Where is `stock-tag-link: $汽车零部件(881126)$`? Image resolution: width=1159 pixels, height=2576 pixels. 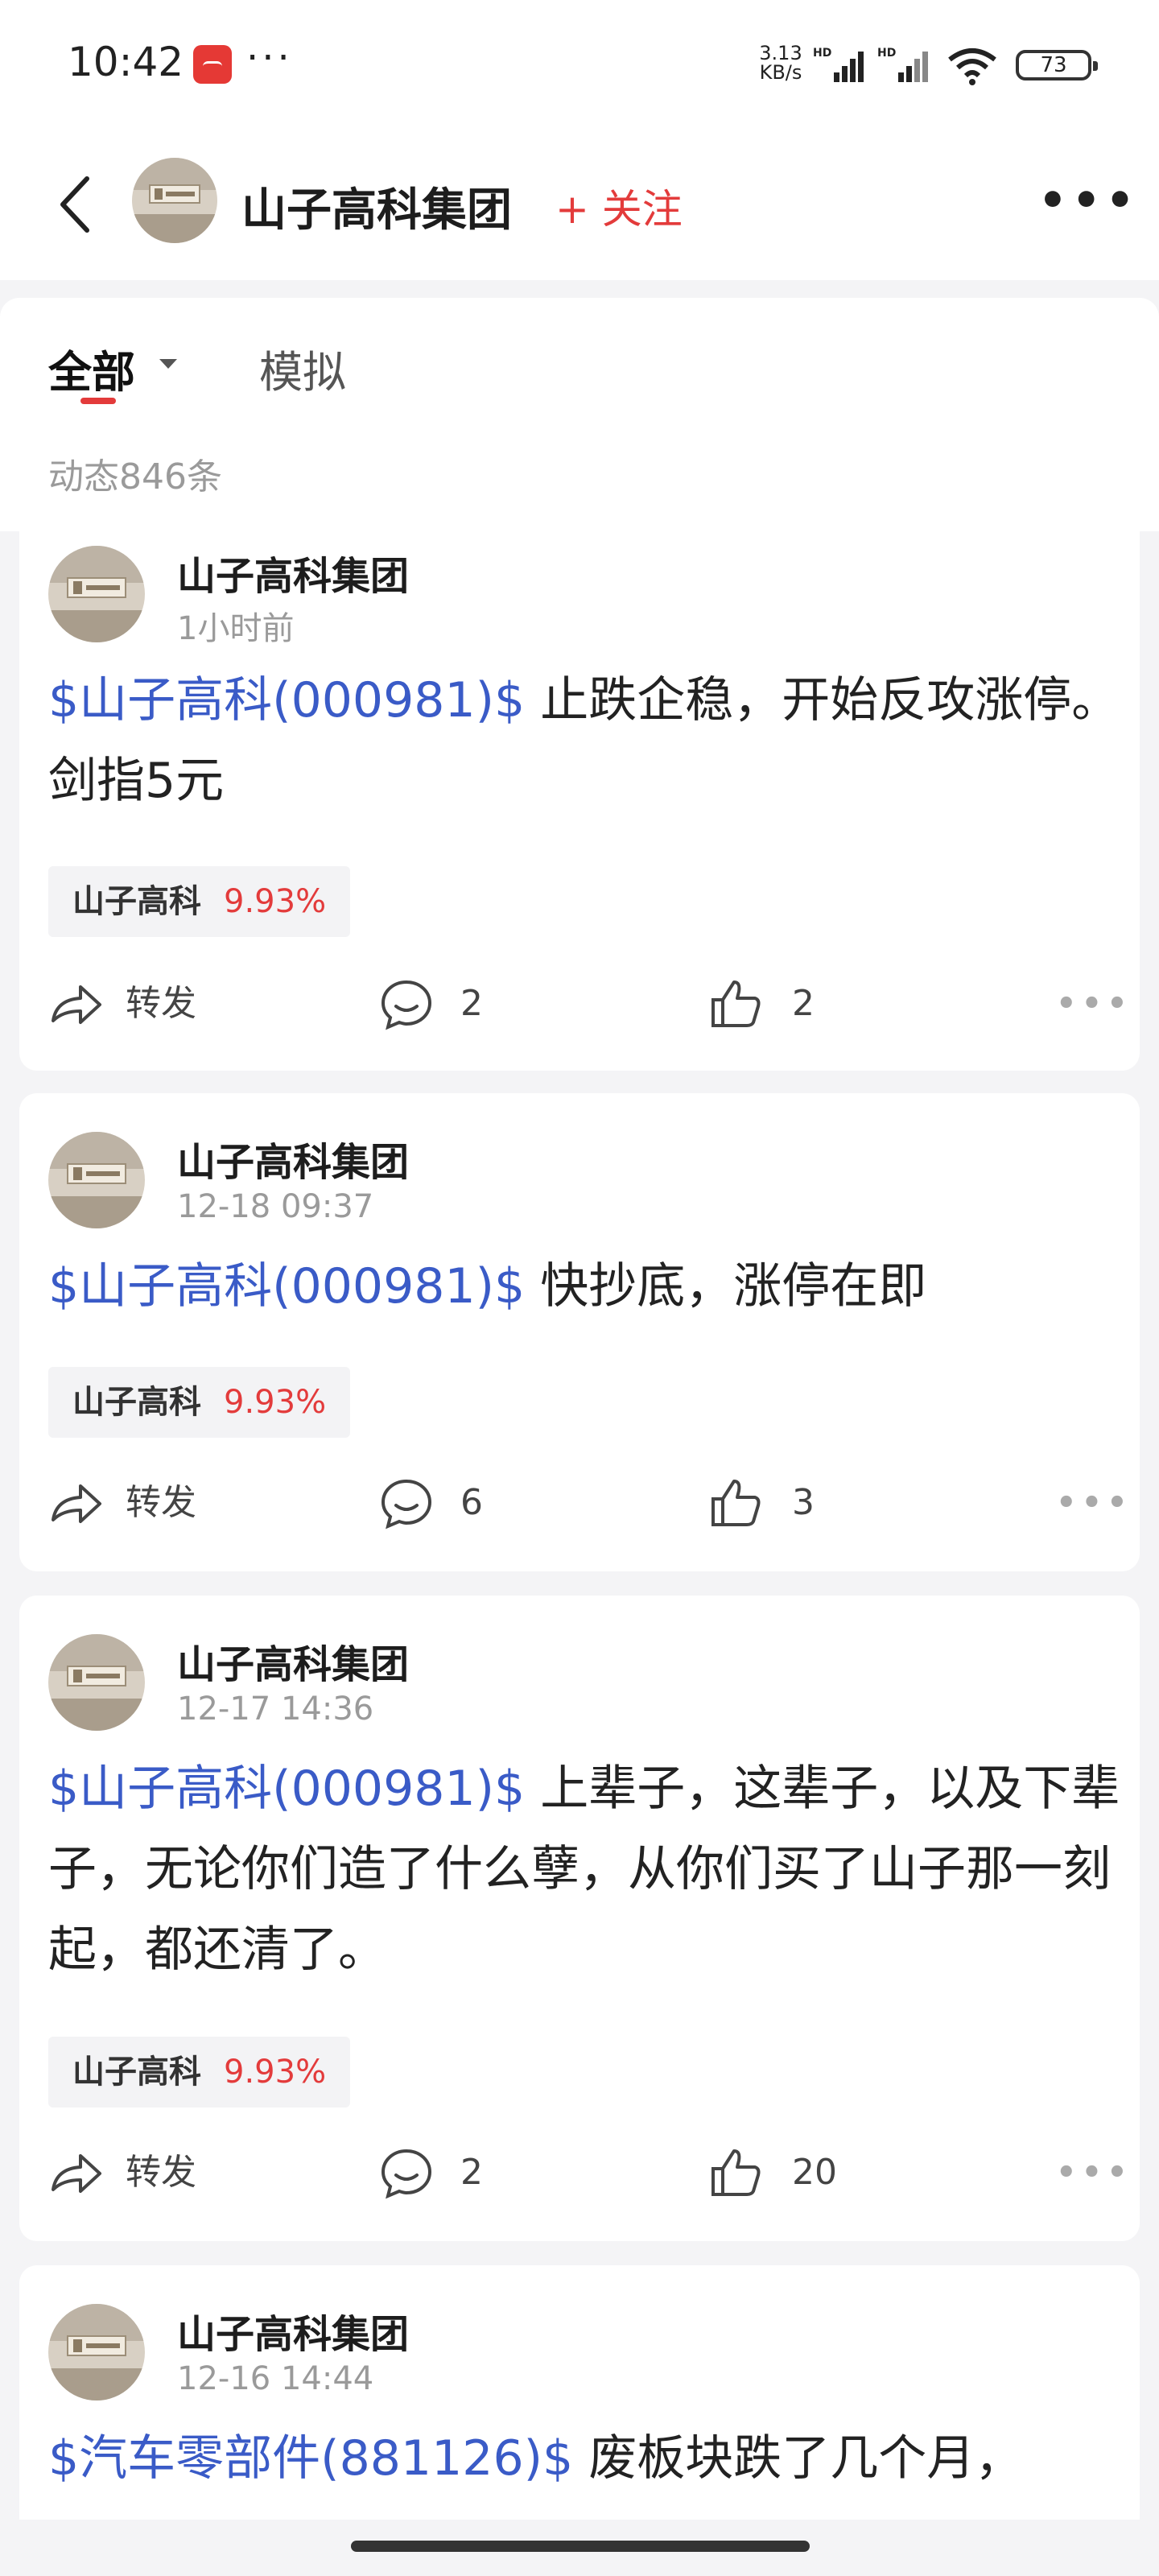
stock-tag-link: $汽车零部件(881126)$ is located at coordinates (310, 2458).